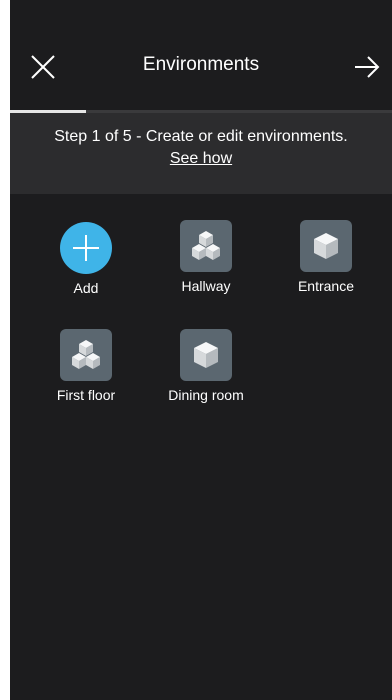 The width and height of the screenshot is (392, 700). What do you see at coordinates (326, 286) in the screenshot?
I see `environment-label: Entrance` at bounding box center [326, 286].